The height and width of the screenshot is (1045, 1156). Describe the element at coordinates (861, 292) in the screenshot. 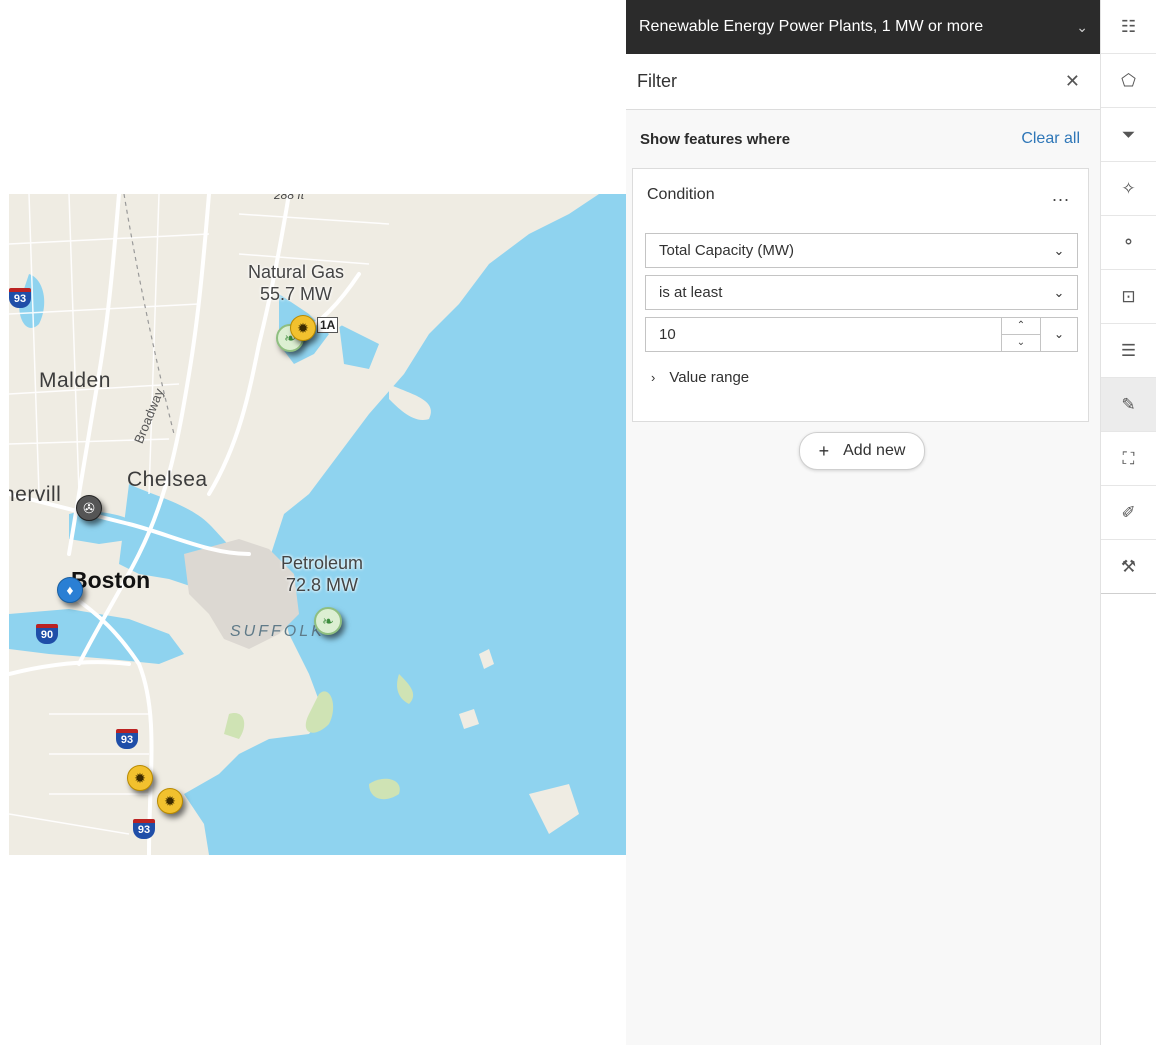

I see `operator-select: is at least ⌄` at that location.